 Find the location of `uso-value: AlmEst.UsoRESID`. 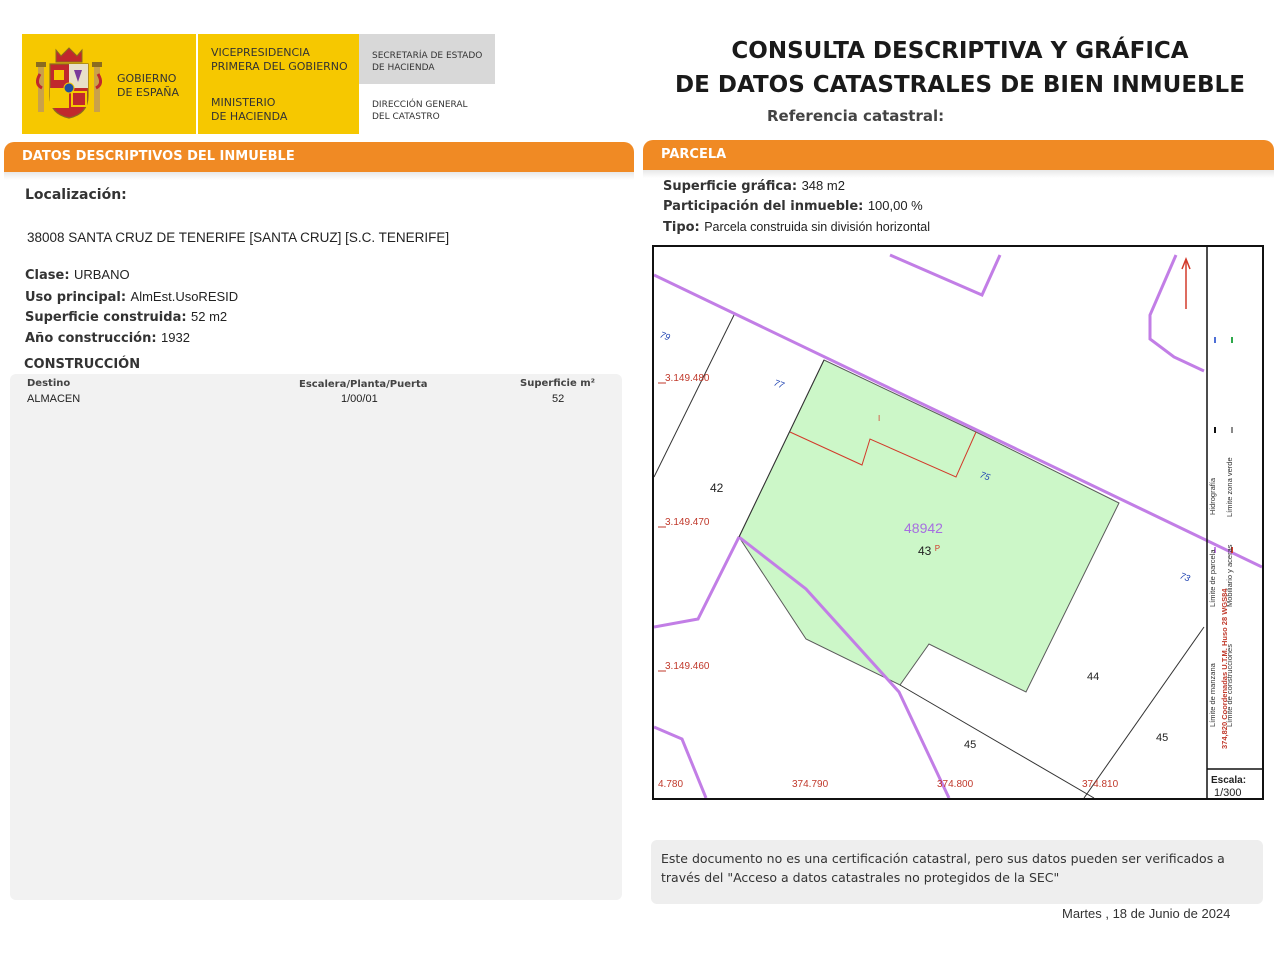

uso-value: AlmEst.UsoRESID is located at coordinates (184, 296).